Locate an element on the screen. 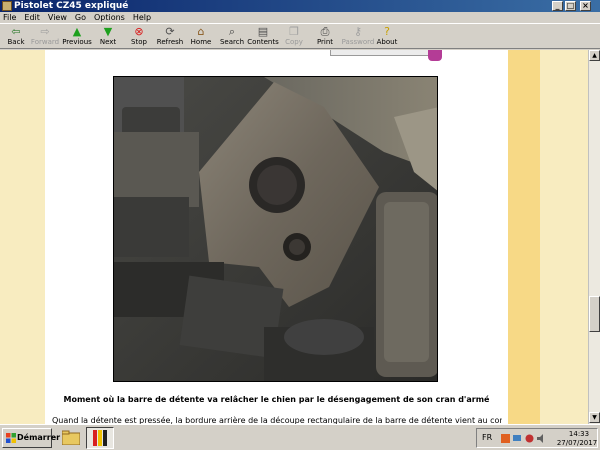 The height and width of the screenshot is (450, 600). back-arrow-icon: ⇦ is located at coordinates (16, 31).